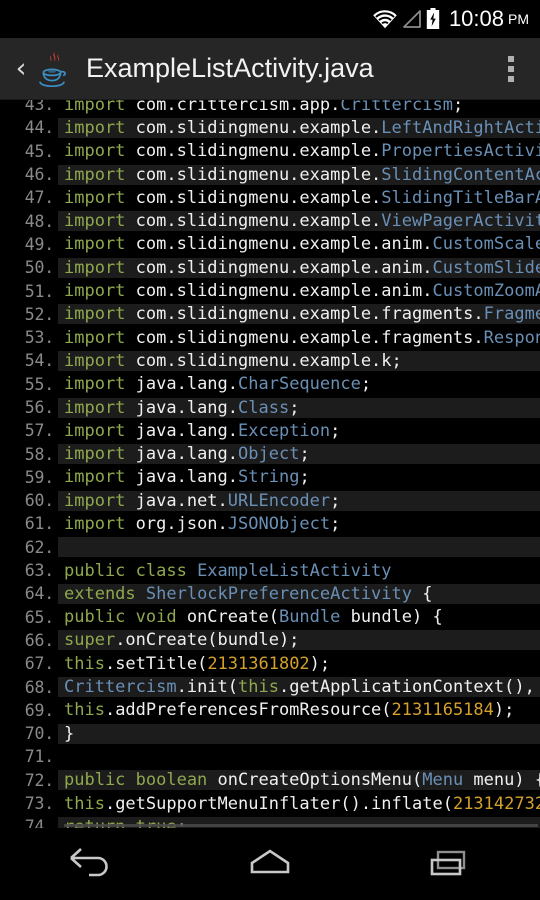  Describe the element at coordinates (29, 640) in the screenshot. I see `line-number: 66.` at that location.